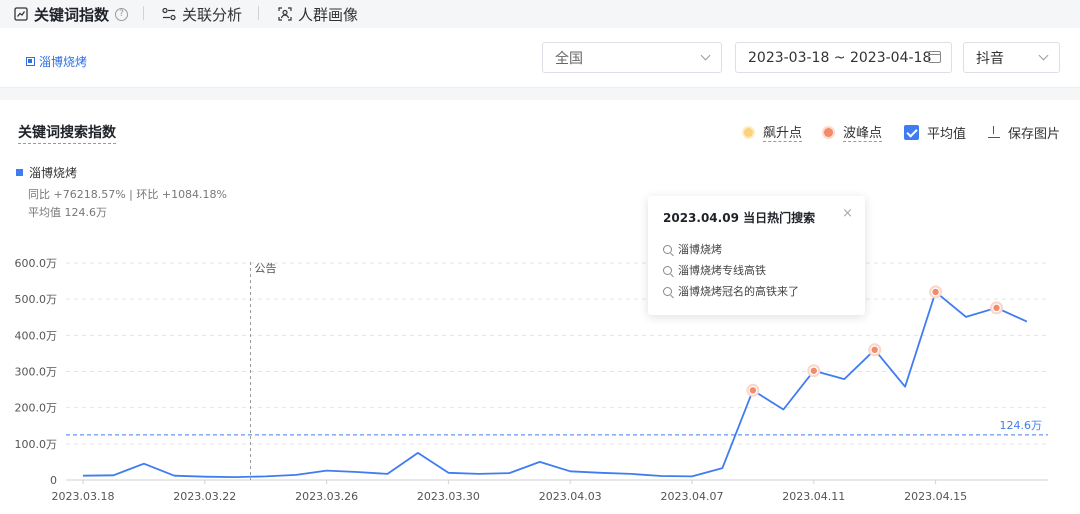  Describe the element at coordinates (448, 496) in the screenshot. I see `x-tick-label: 2023.03.30` at that location.